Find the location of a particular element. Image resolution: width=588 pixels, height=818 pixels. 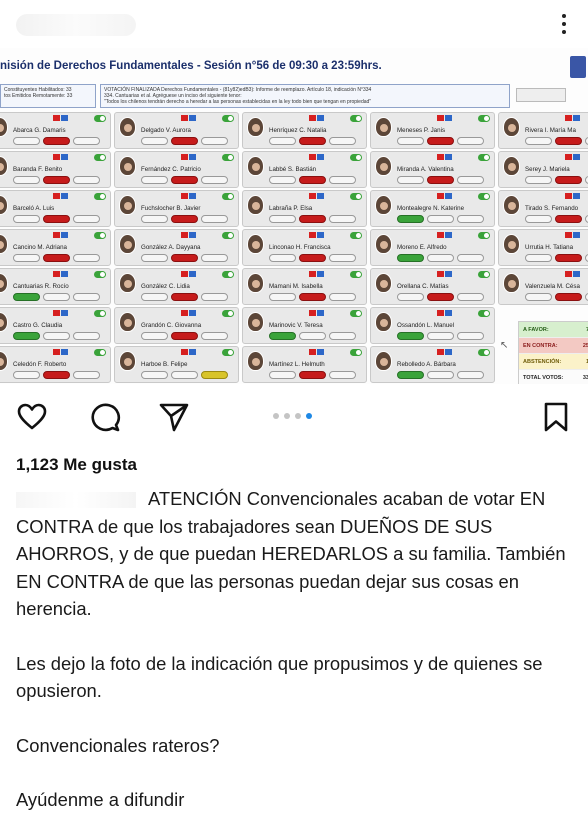

member-name: Celedón F. Roberto is located at coordinates (40, 364).